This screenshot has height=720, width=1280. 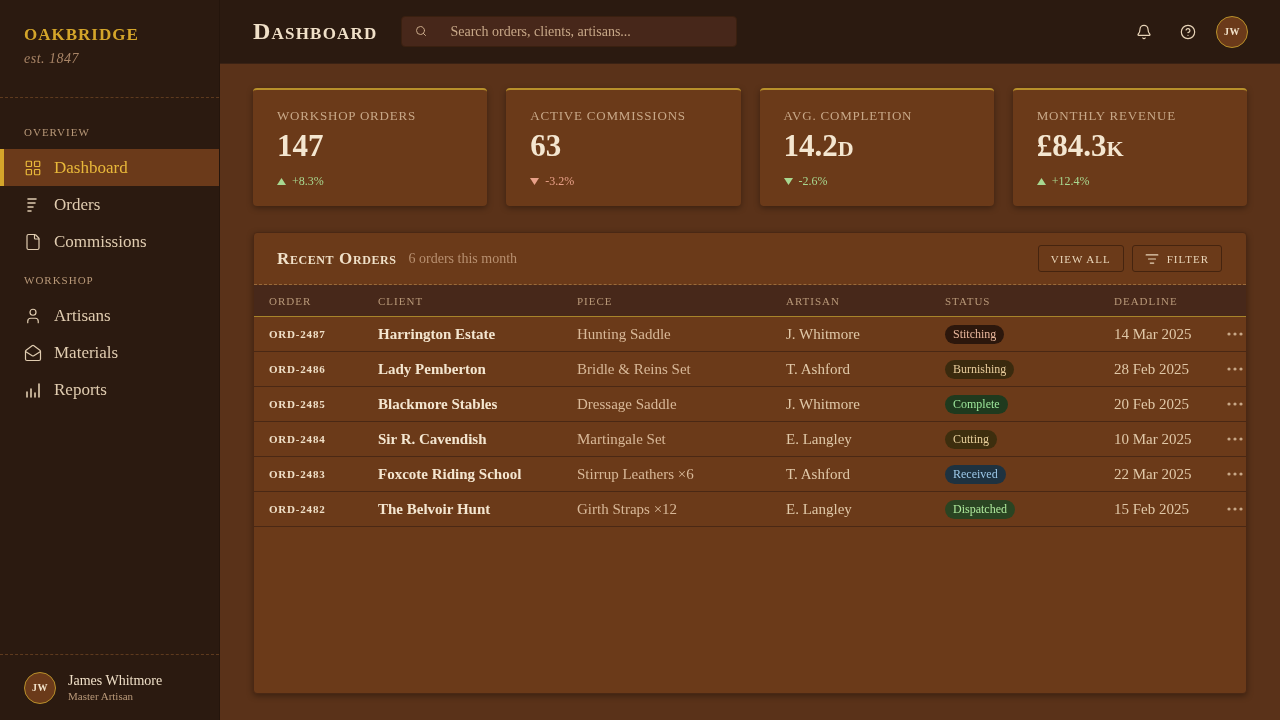 What do you see at coordinates (1151, 258) in the screenshot?
I see `filter-icon` at bounding box center [1151, 258].